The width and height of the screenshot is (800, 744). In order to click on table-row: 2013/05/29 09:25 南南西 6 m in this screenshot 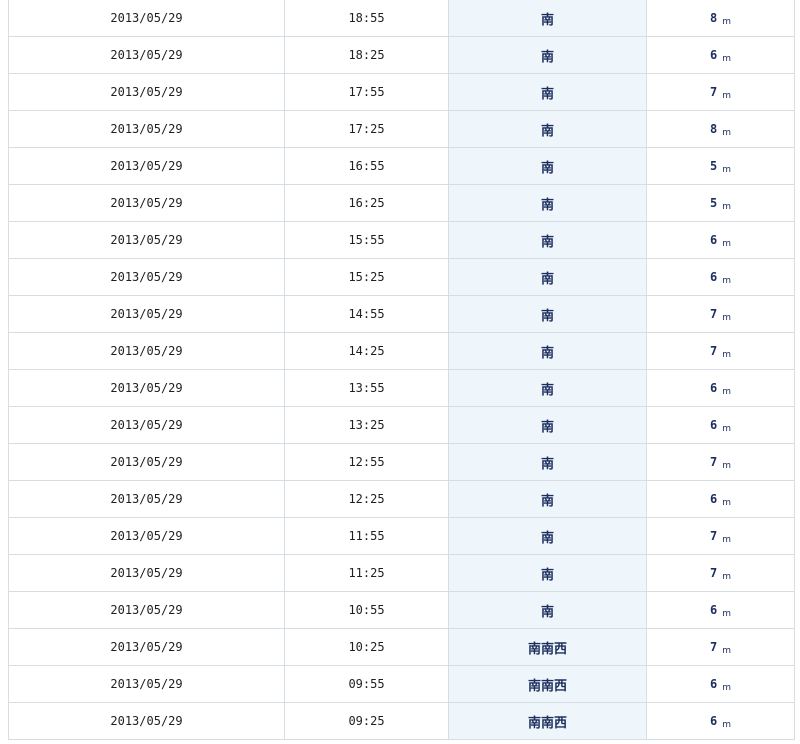, I will do `click(401, 721)`.